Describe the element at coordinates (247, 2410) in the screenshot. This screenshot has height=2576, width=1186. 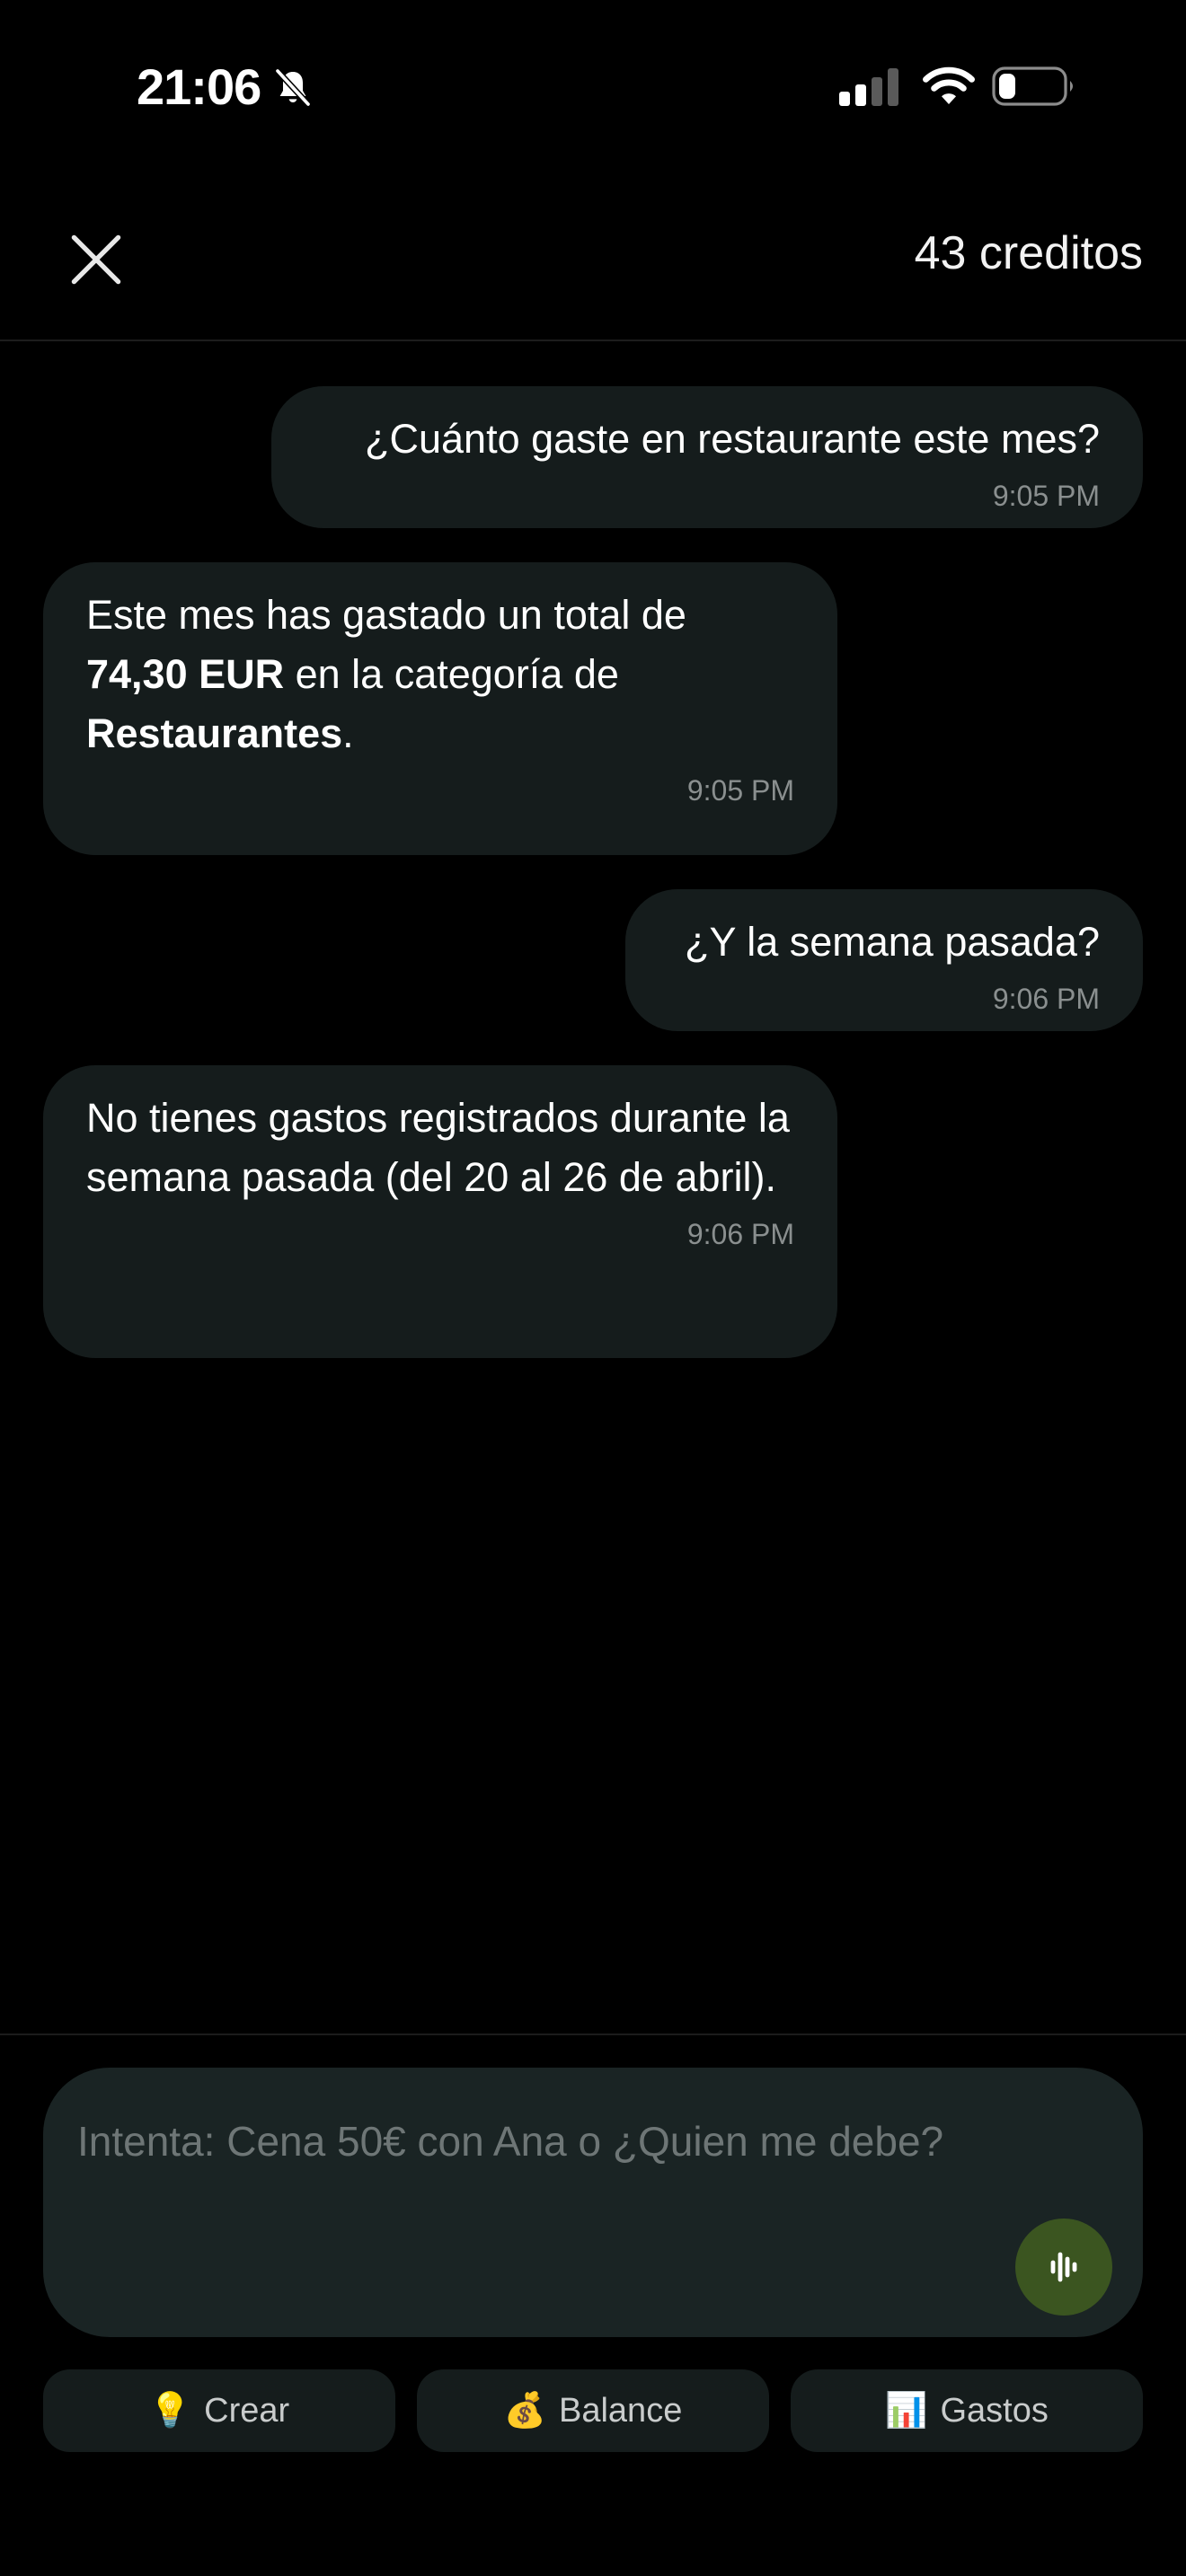
I see `quick-action-label: Crear` at that location.